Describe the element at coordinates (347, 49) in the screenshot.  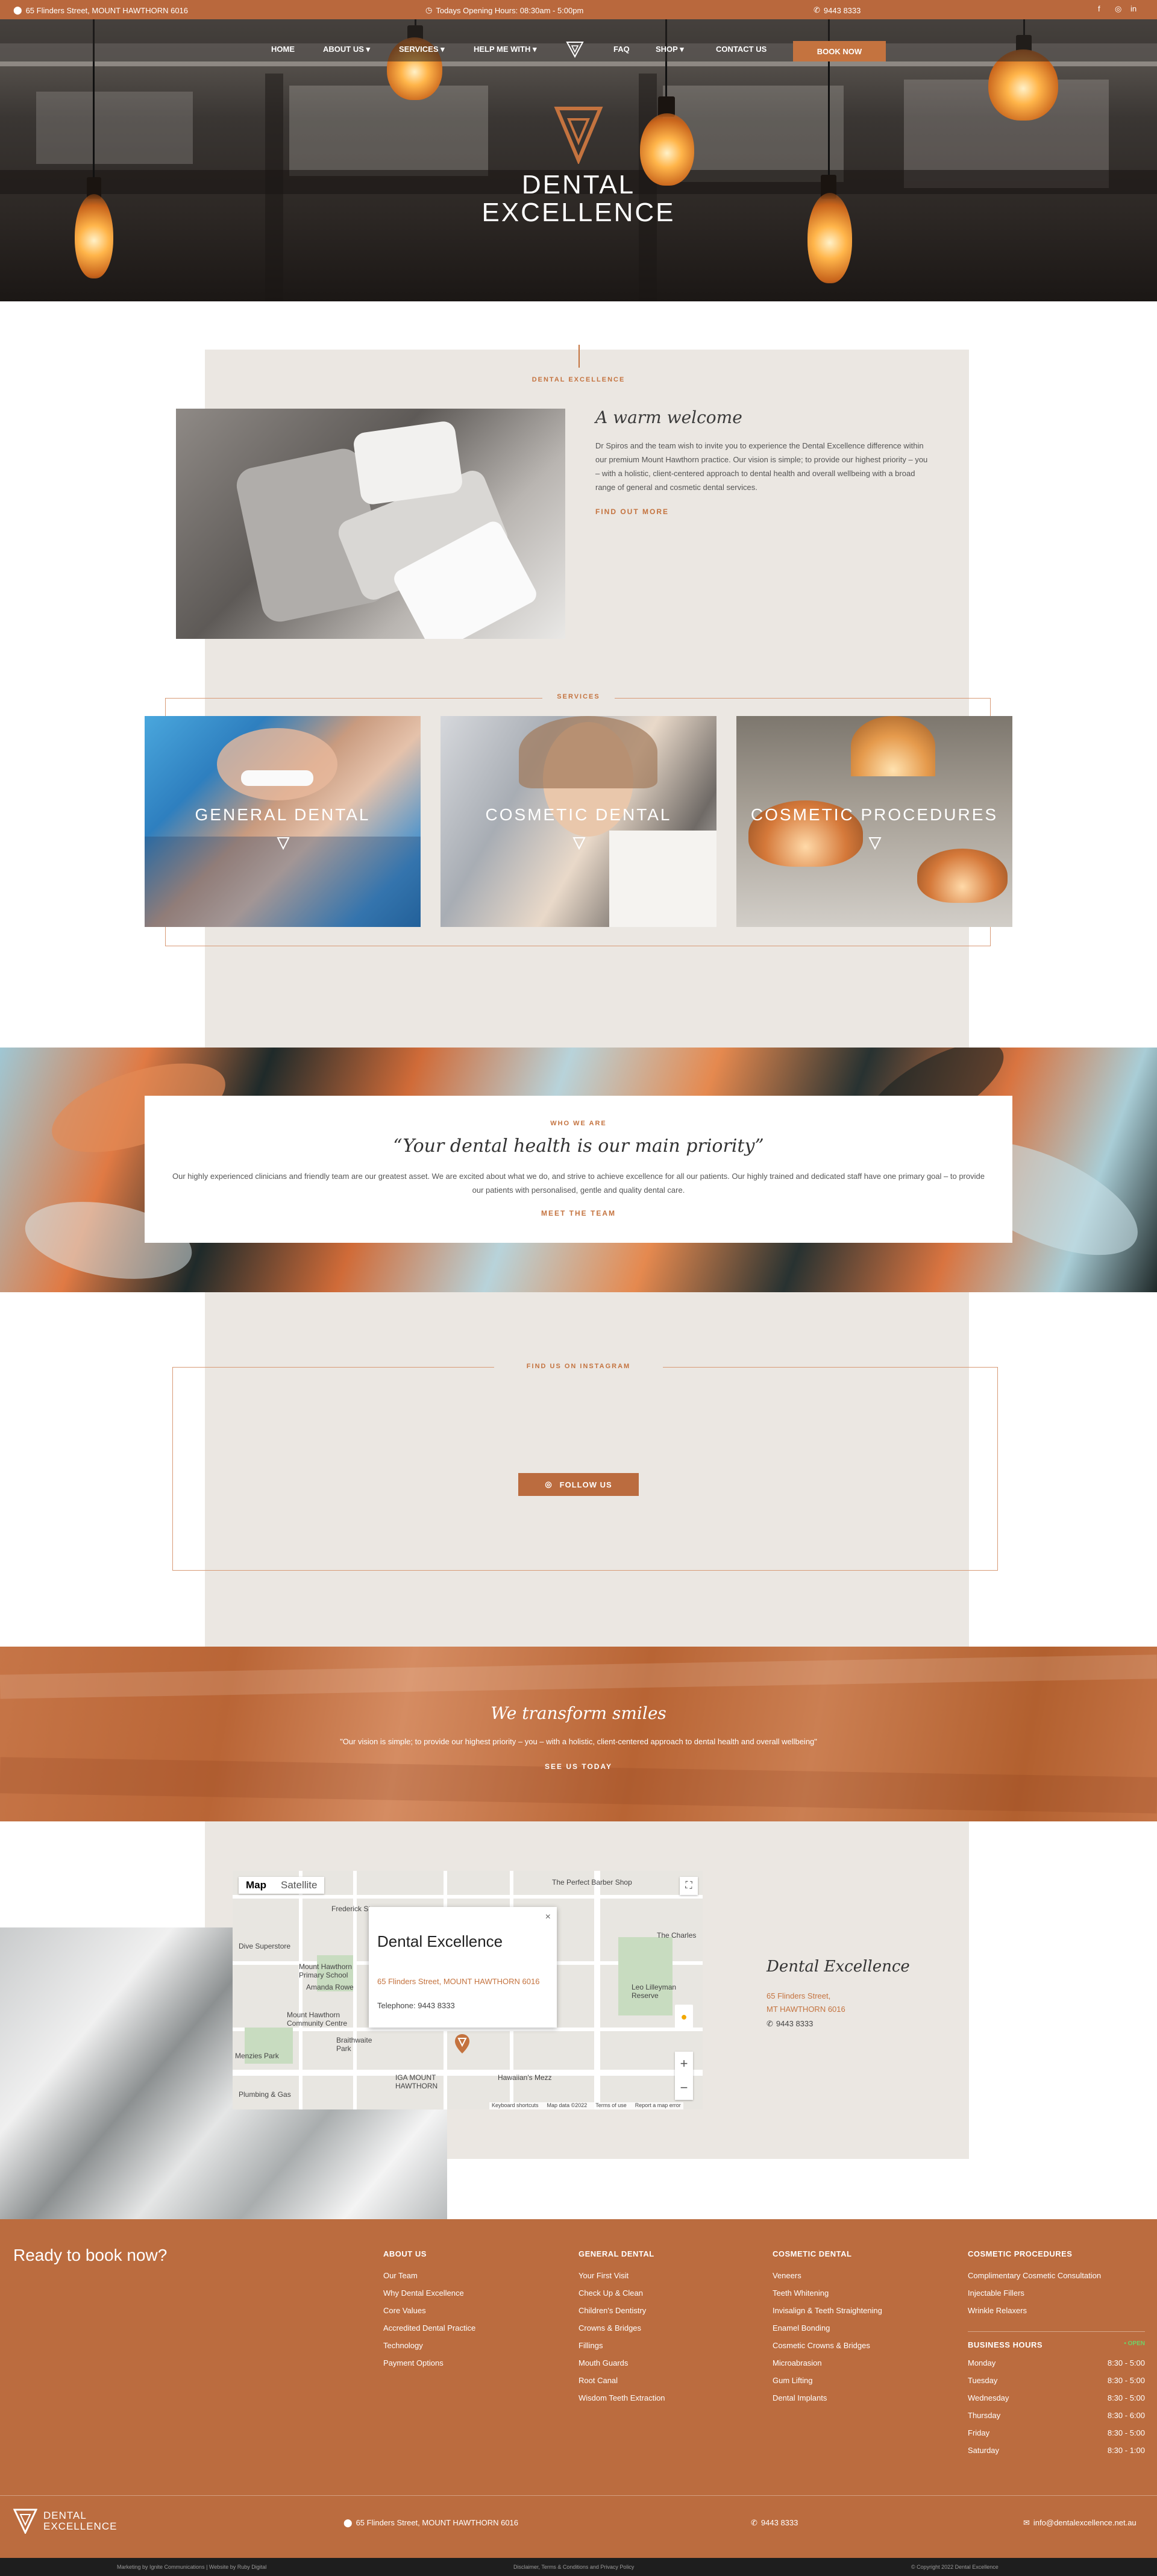
I see `nav-about: ABOUT US ▾` at that location.